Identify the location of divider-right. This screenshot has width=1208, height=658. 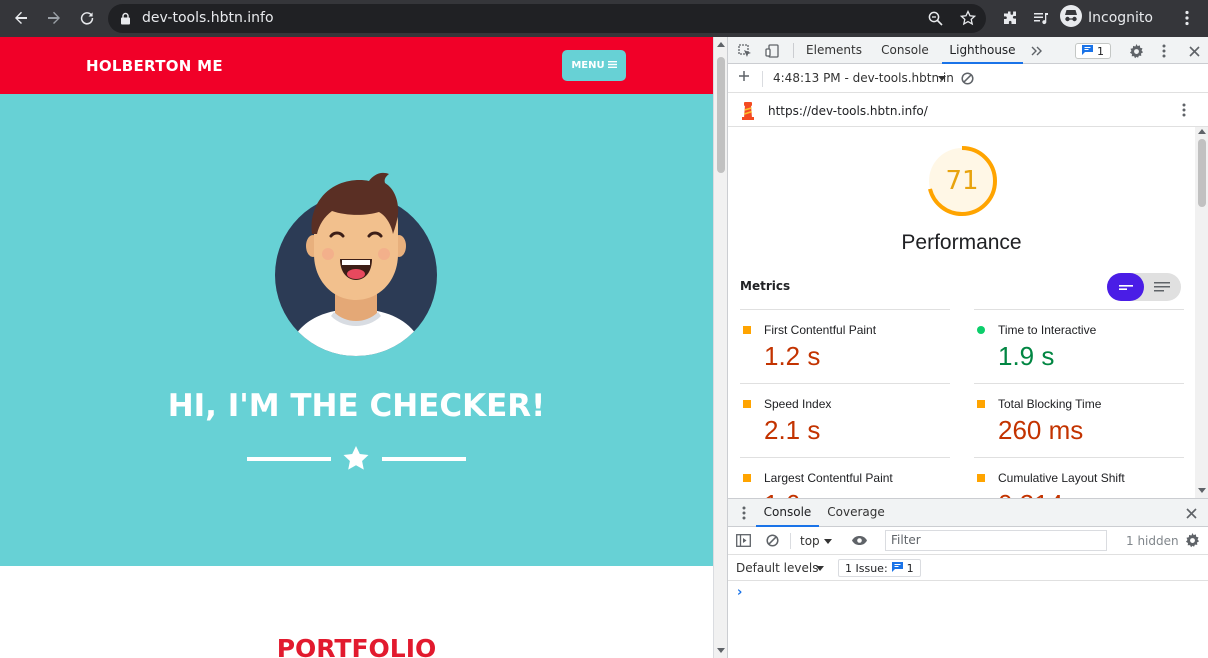
(424, 459).